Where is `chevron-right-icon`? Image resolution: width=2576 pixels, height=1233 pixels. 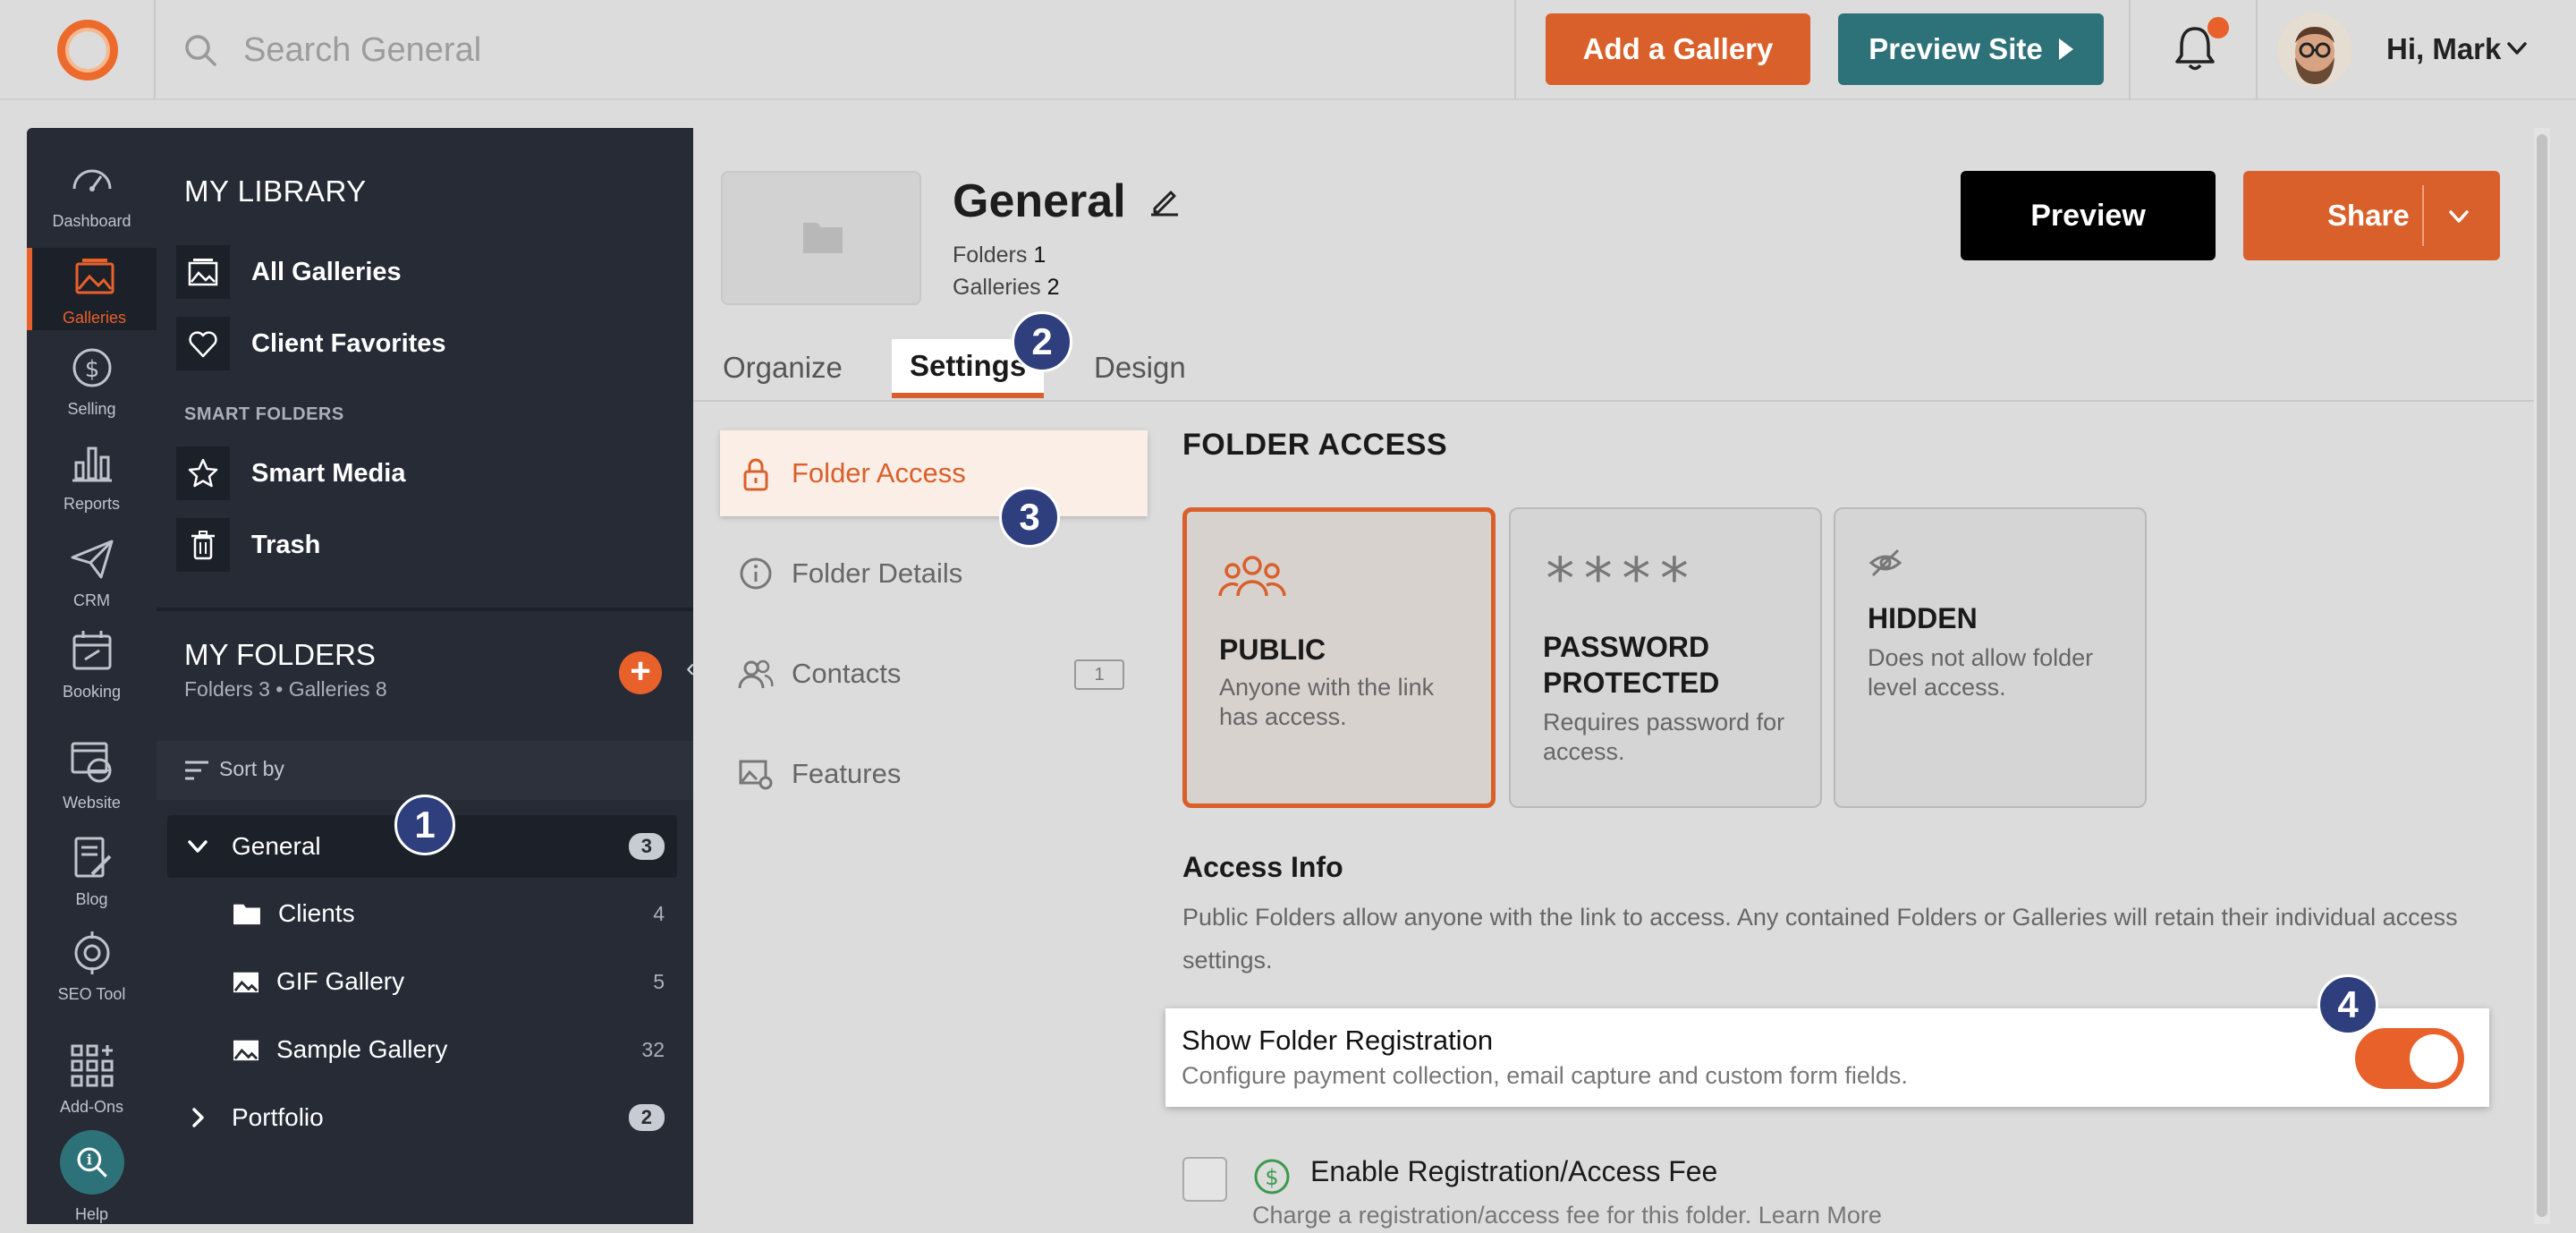
chevron-right-icon is located at coordinates (198, 1117).